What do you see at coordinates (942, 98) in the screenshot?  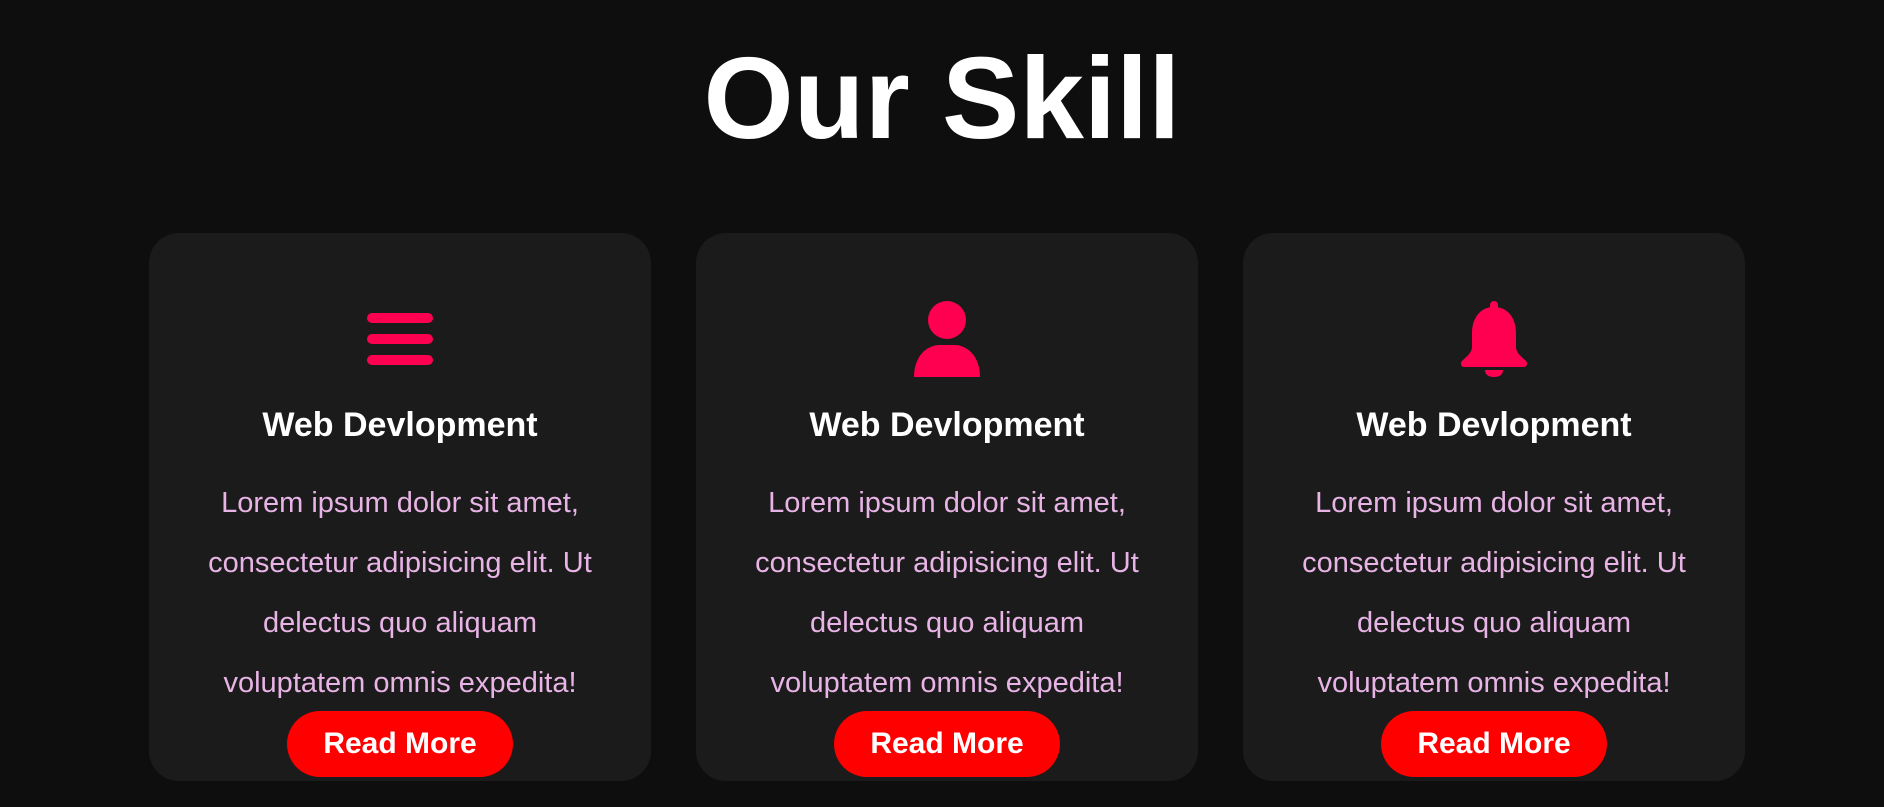 I see `section-title: Our Skill` at bounding box center [942, 98].